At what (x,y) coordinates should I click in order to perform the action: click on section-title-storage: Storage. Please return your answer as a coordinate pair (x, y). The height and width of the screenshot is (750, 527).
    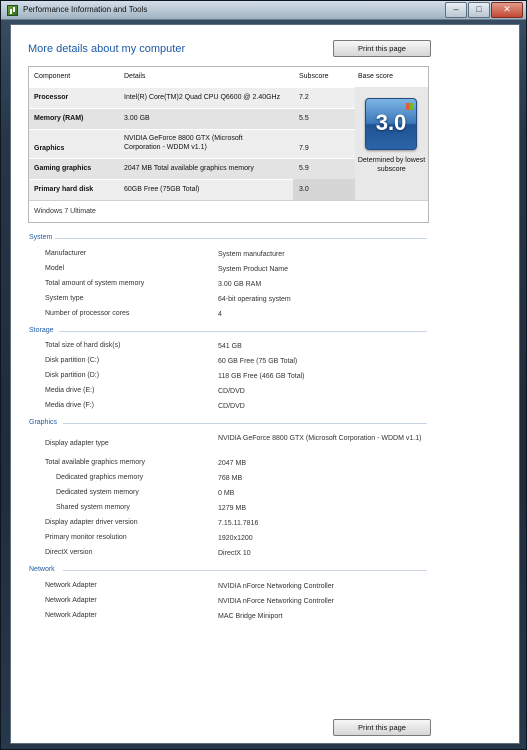
    Looking at the image, I should click on (41, 330).